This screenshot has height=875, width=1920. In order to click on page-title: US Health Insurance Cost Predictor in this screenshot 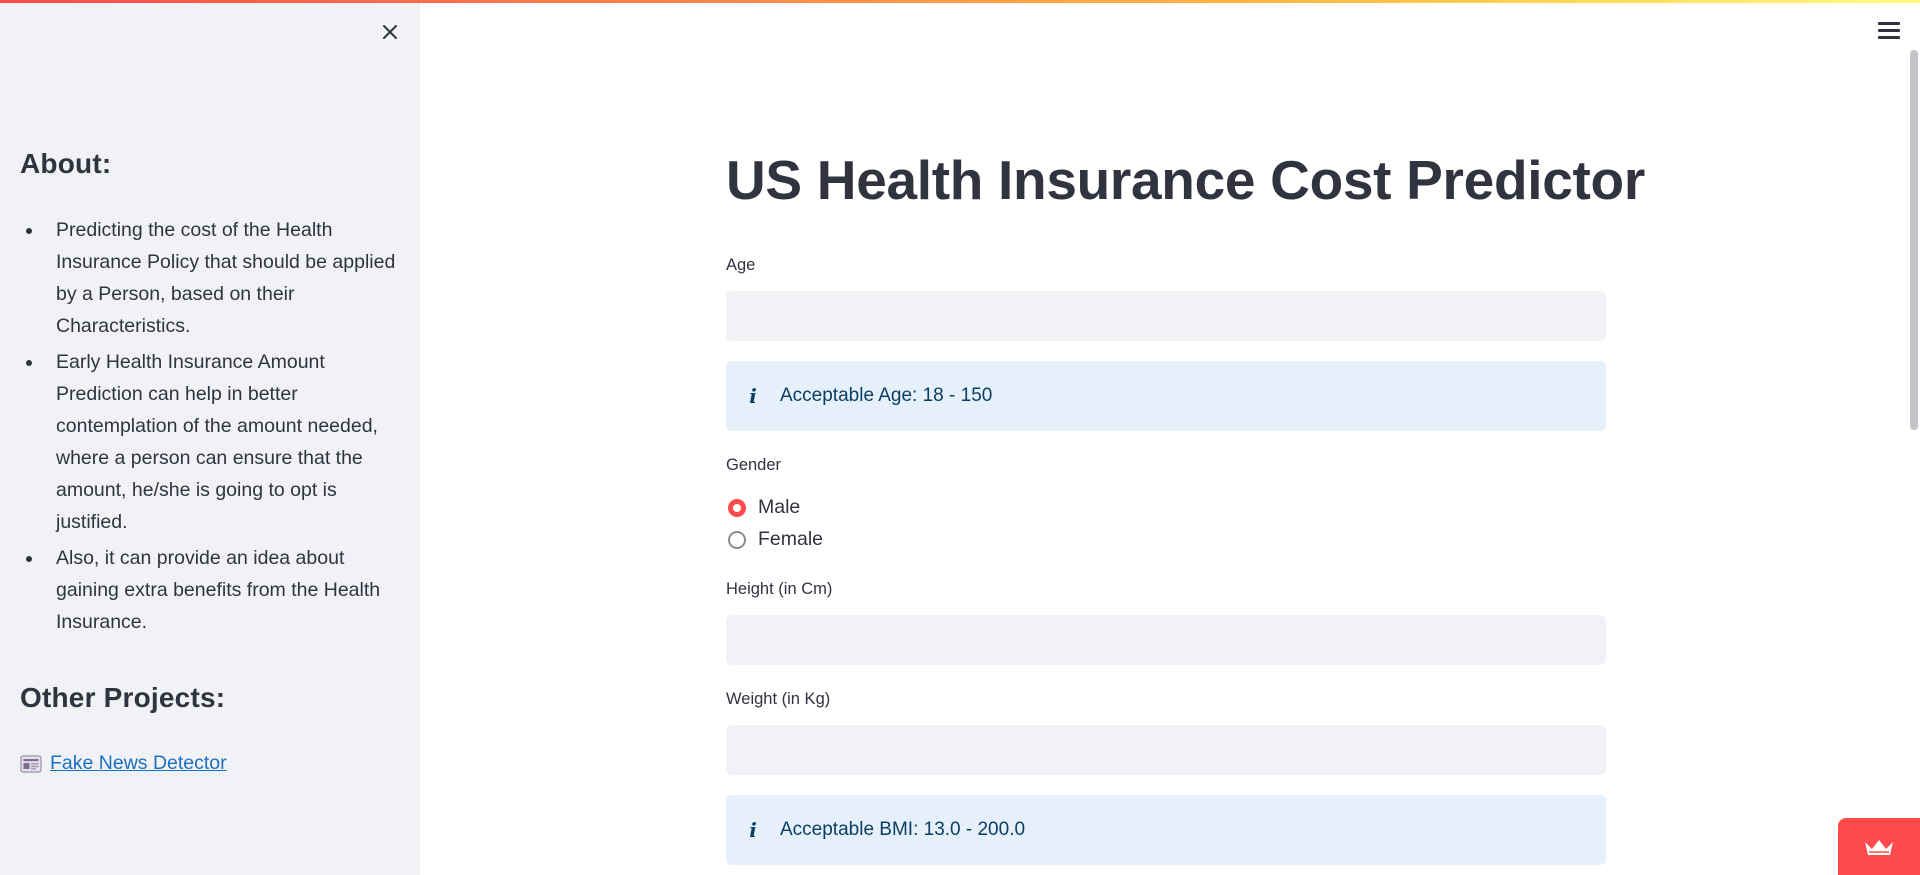, I will do `click(1185, 180)`.